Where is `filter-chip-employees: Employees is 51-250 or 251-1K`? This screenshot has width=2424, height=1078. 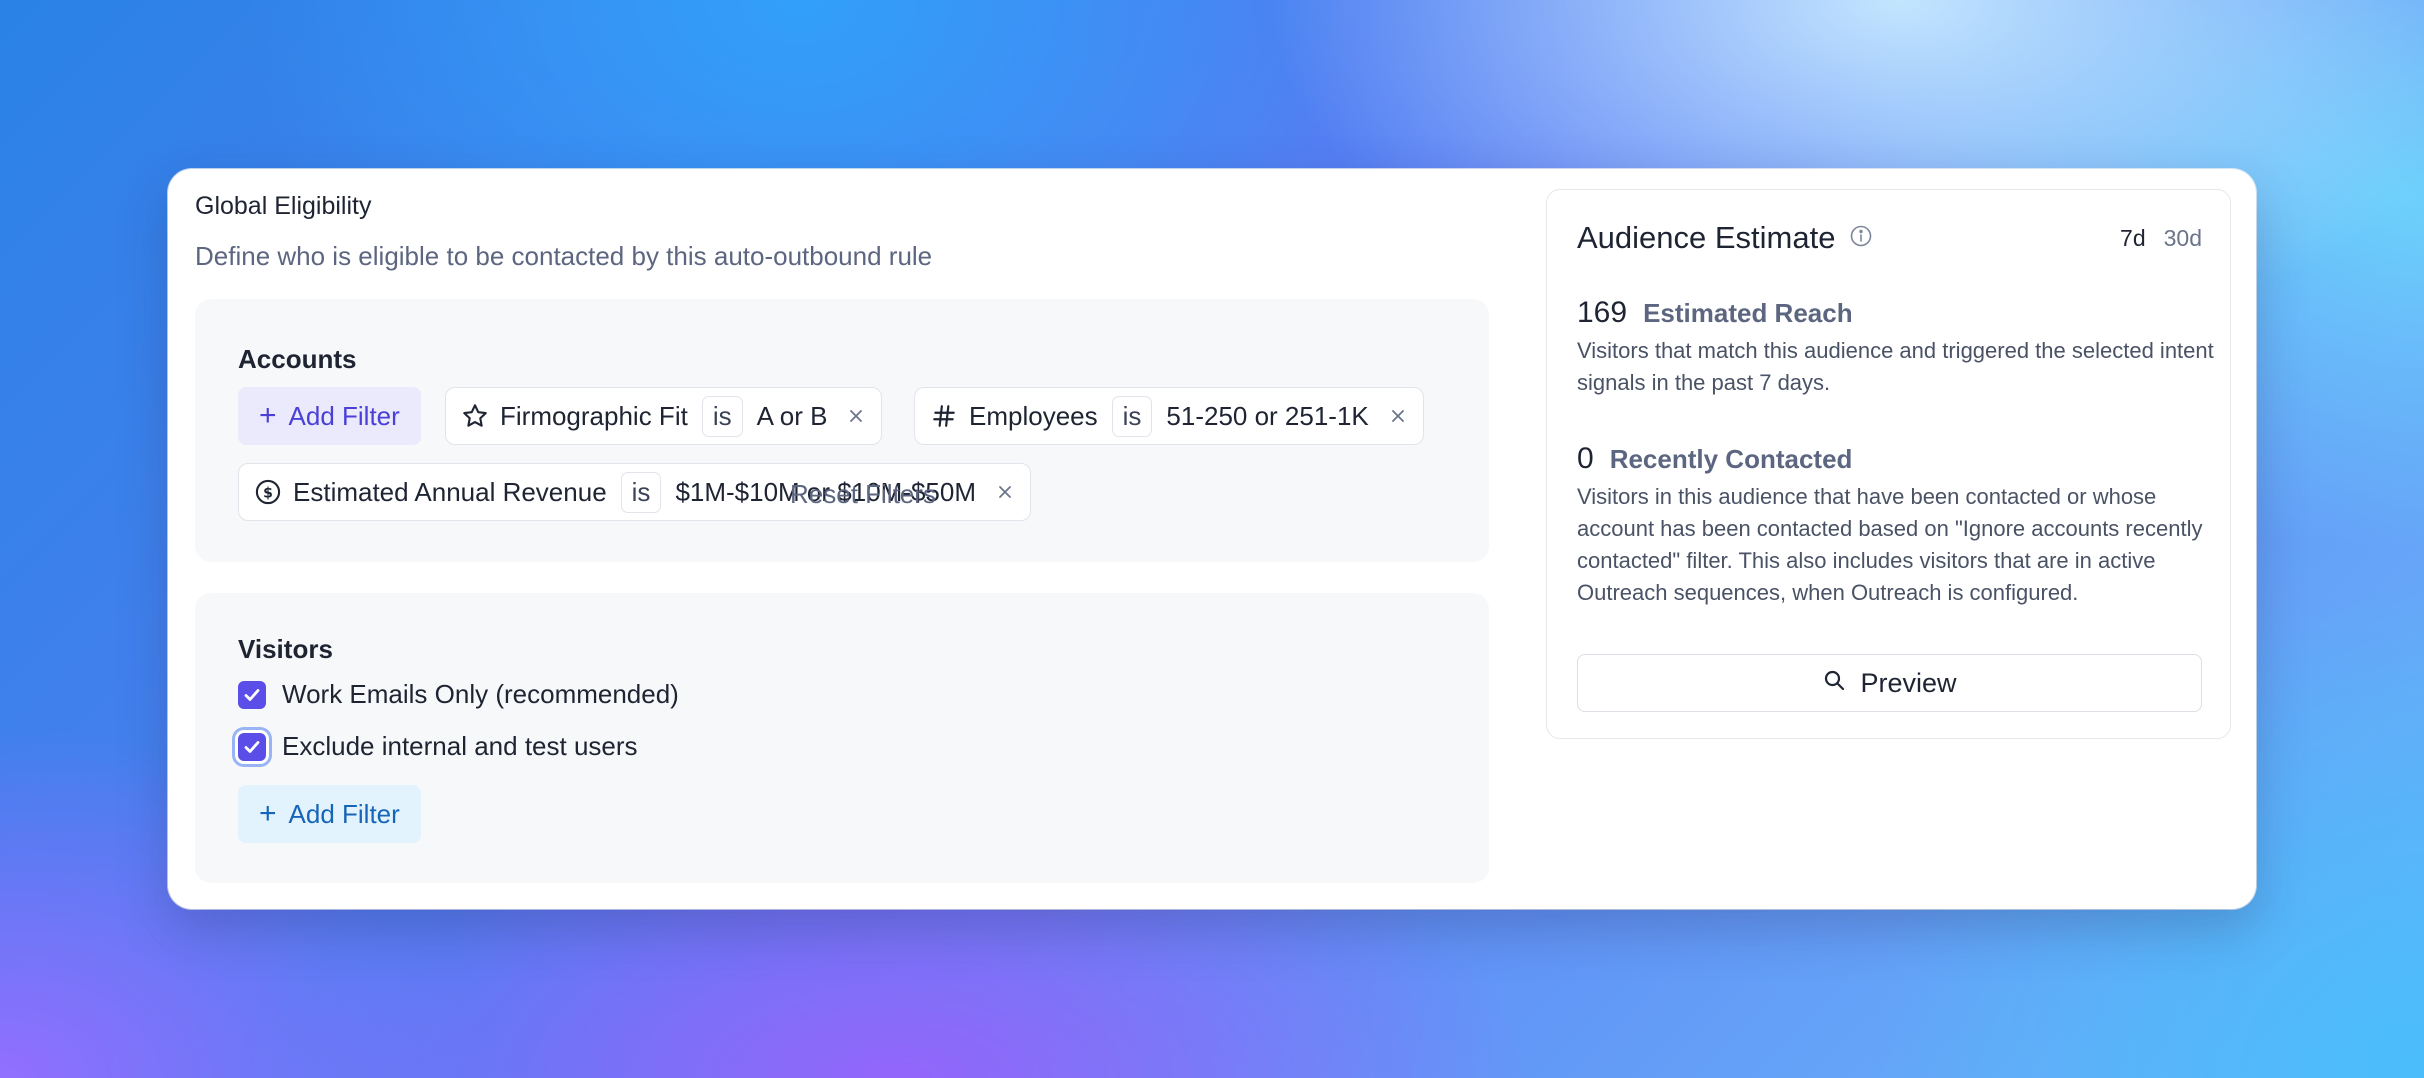
filter-chip-employees: Employees is 51-250 or 251-1K is located at coordinates (1169, 416).